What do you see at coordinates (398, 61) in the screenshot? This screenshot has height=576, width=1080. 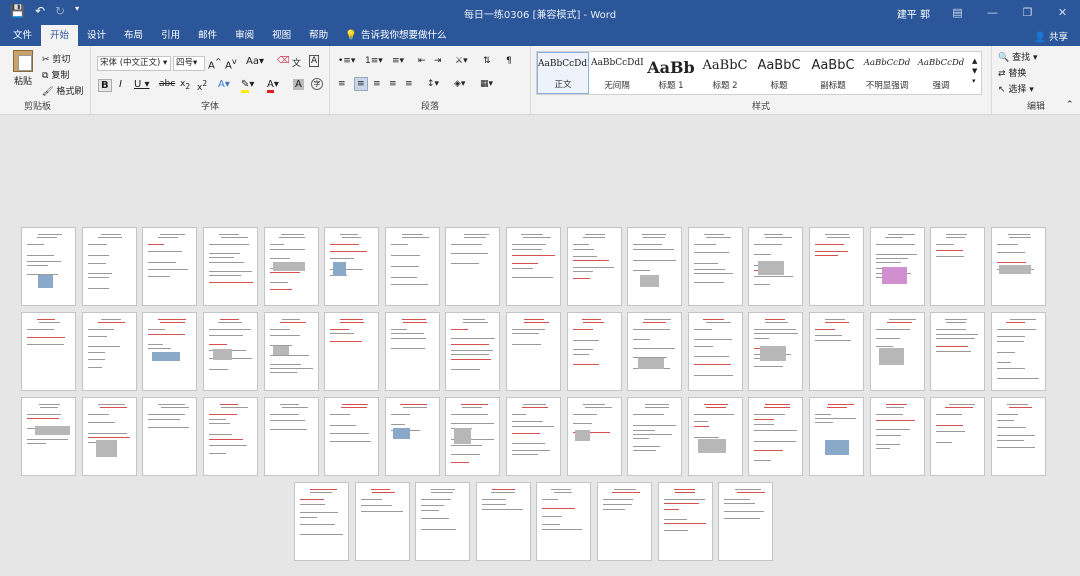 I see `multilevel-list-icon: ≡▾` at bounding box center [398, 61].